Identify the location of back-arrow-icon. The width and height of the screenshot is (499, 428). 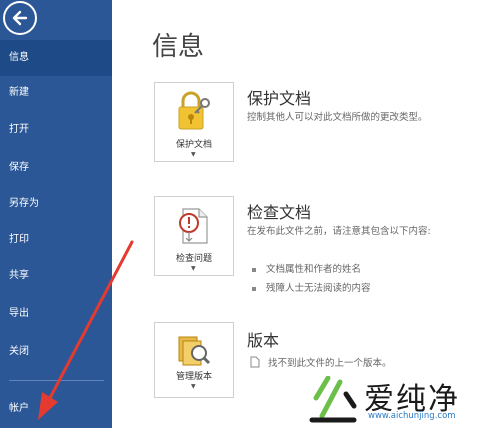
(20, 18).